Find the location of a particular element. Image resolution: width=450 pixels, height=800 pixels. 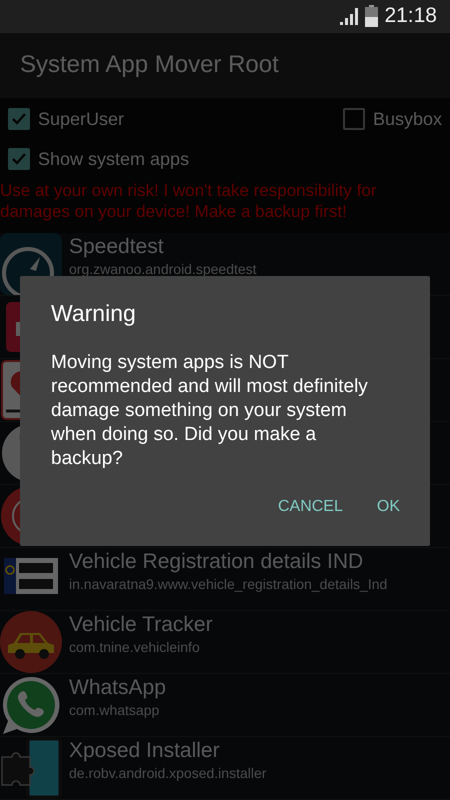

app-name: WhatsApp is located at coordinates (117, 688).